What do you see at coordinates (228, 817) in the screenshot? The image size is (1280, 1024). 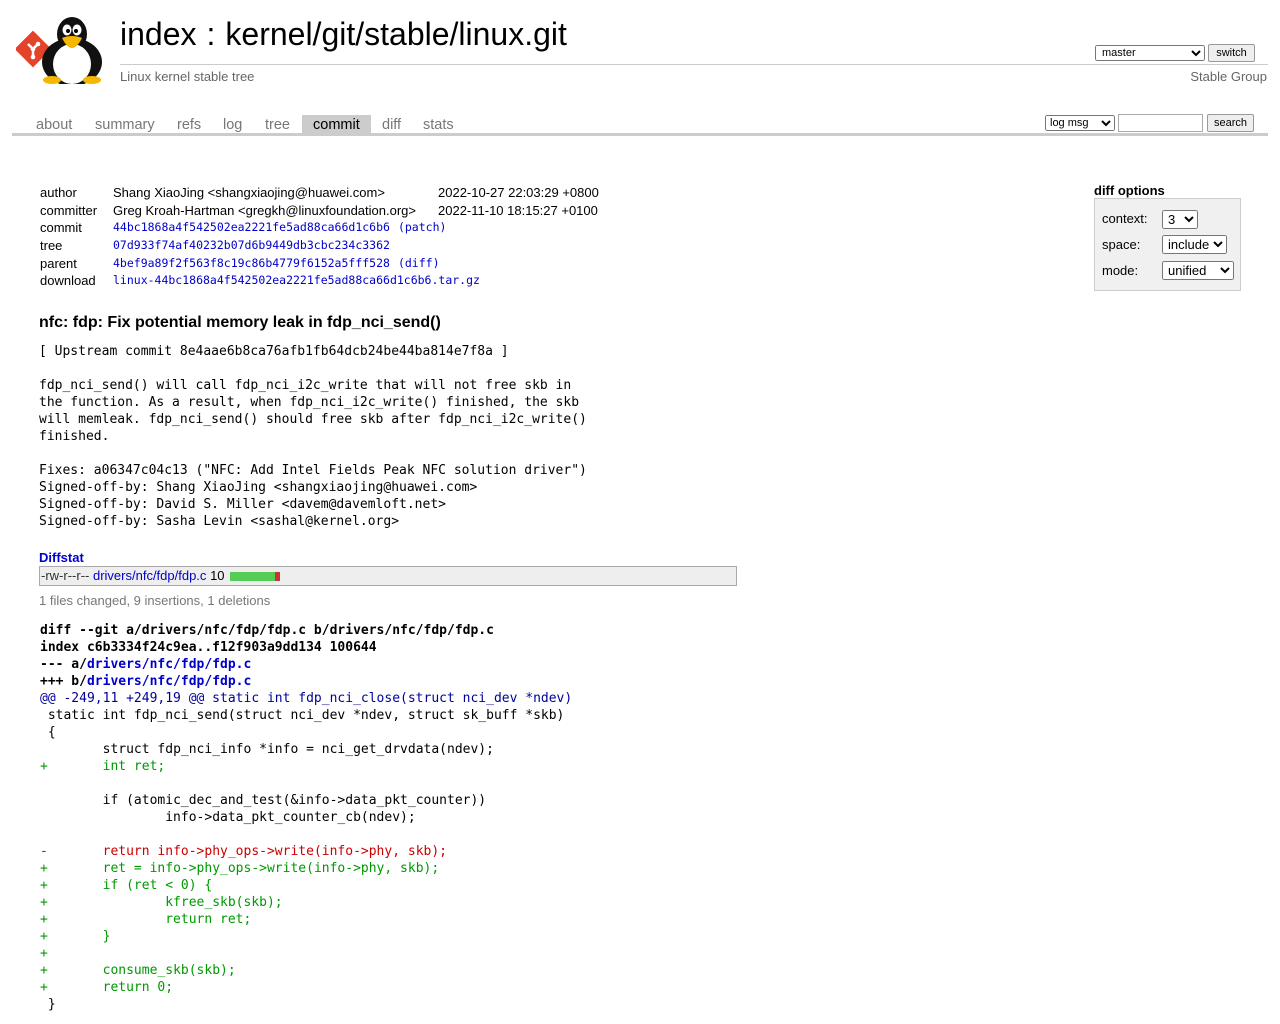 I see `diff-line-context: info->data_pkt_counter_cb(ndev);` at bounding box center [228, 817].